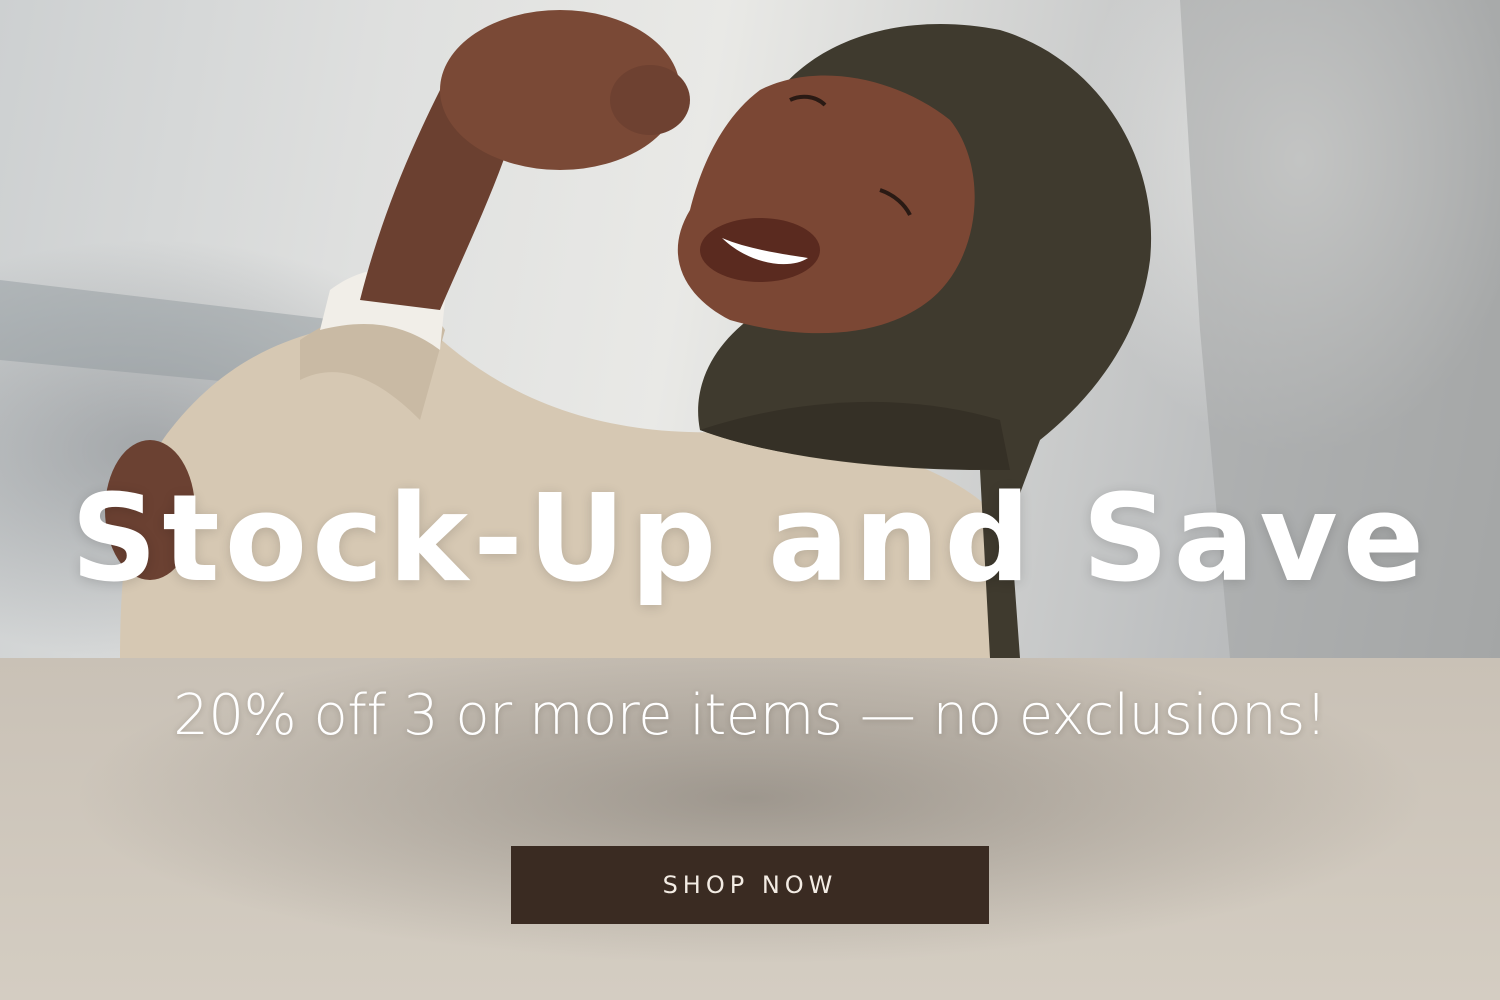  What do you see at coordinates (826, 204) in the screenshot?
I see `face` at bounding box center [826, 204].